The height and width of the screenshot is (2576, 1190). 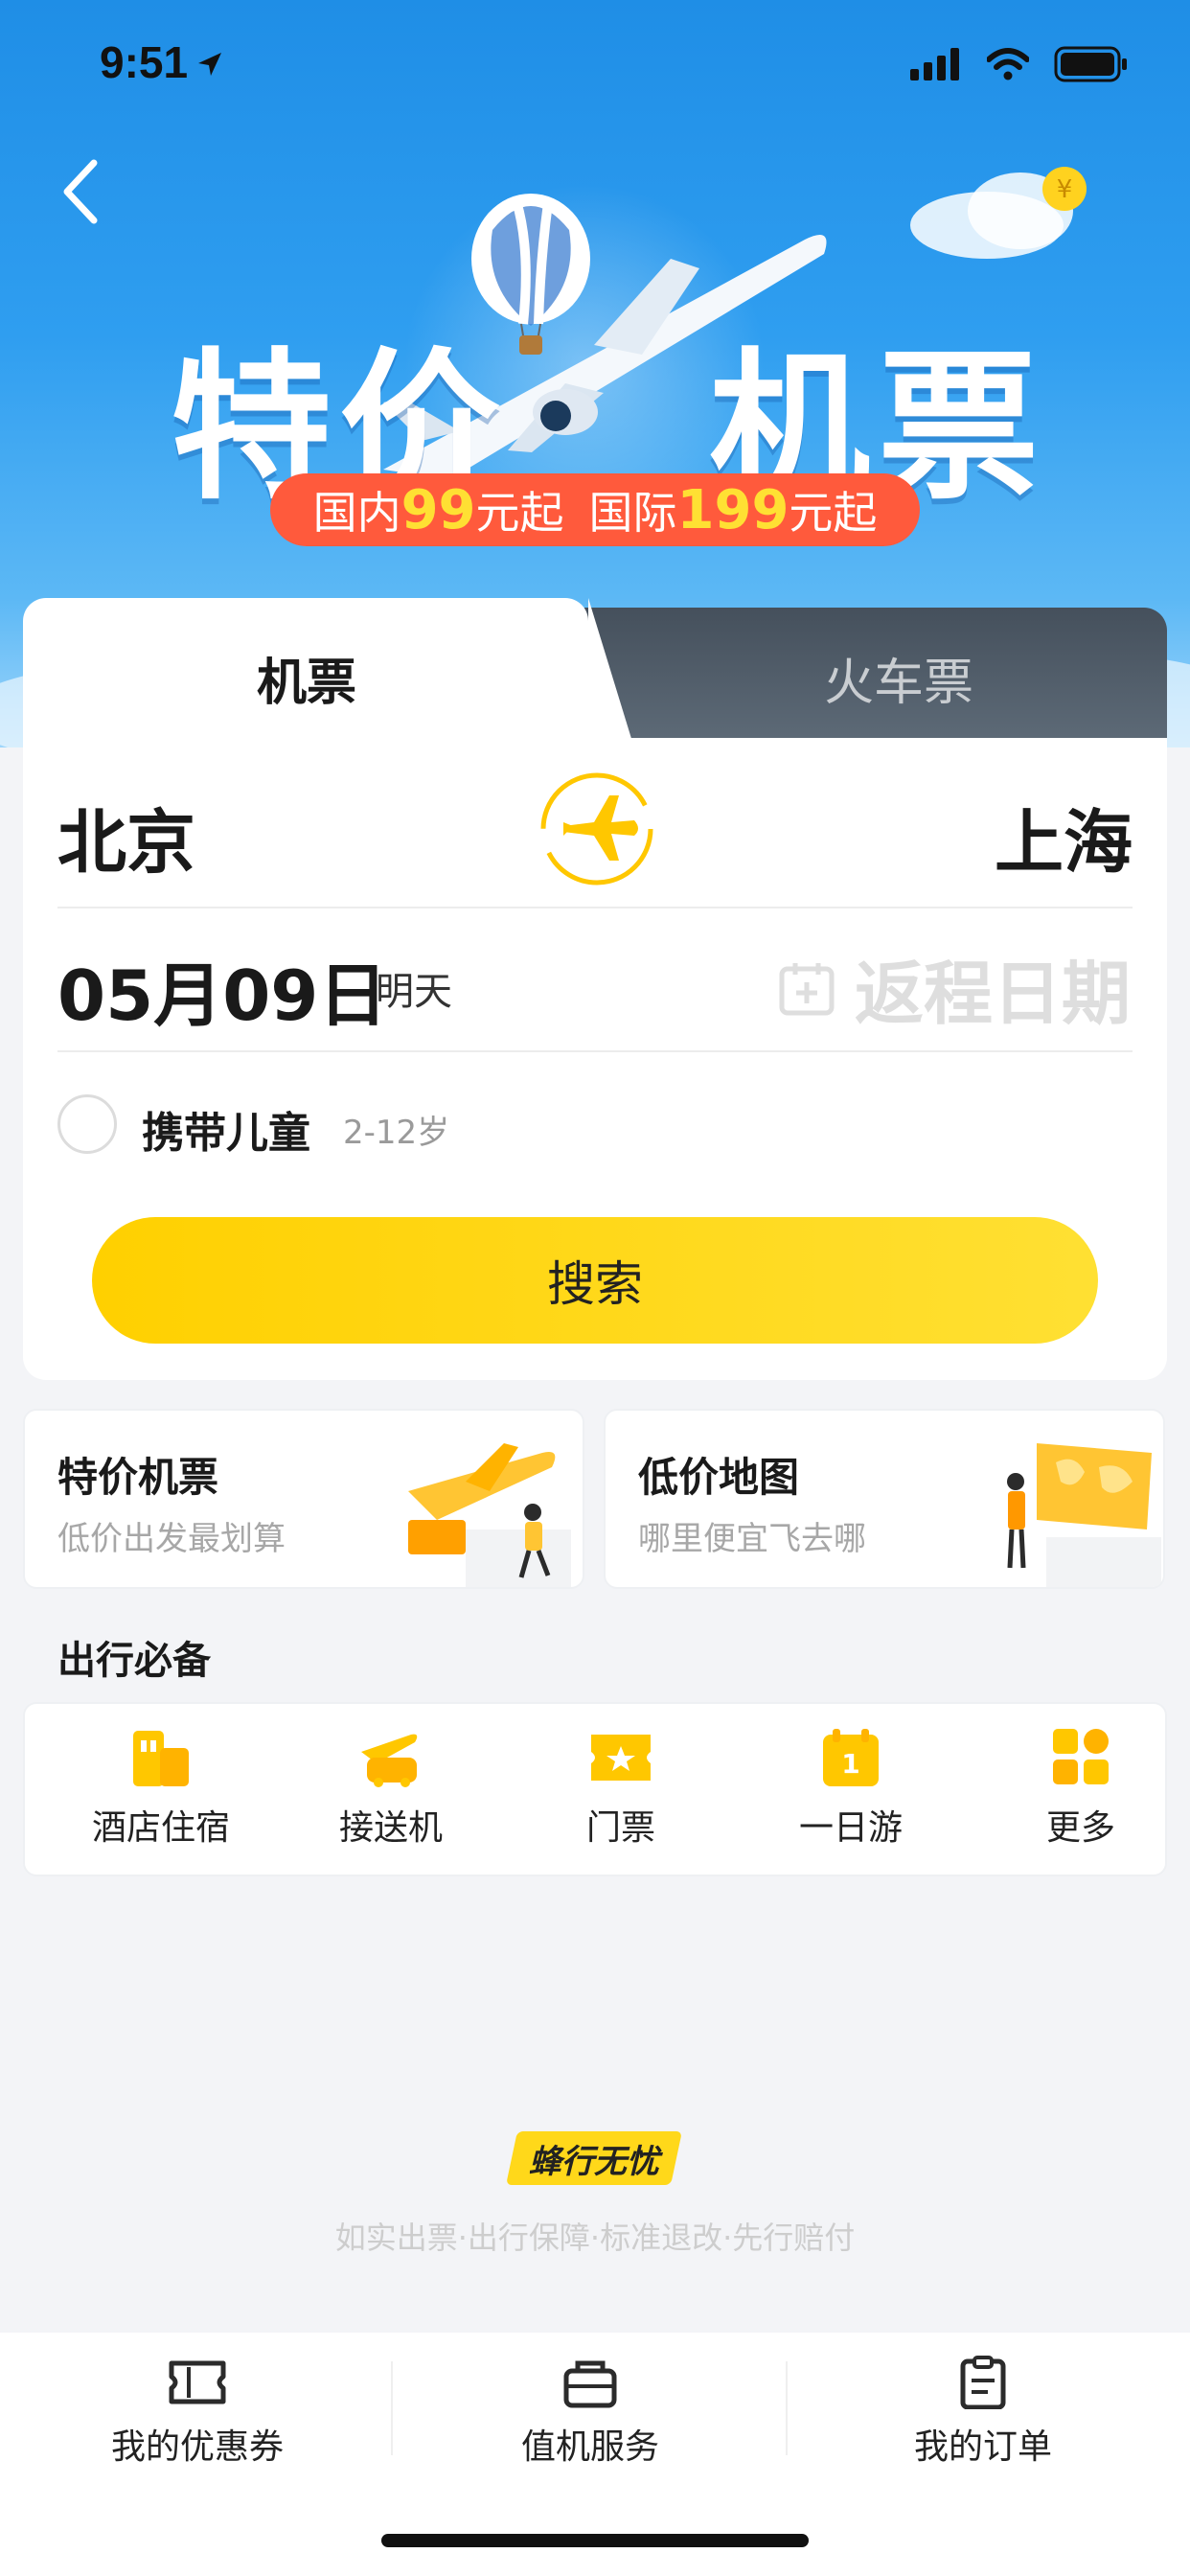 I want to click on ticket-type-tabs: 火车票 机票, so click(x=595, y=670).